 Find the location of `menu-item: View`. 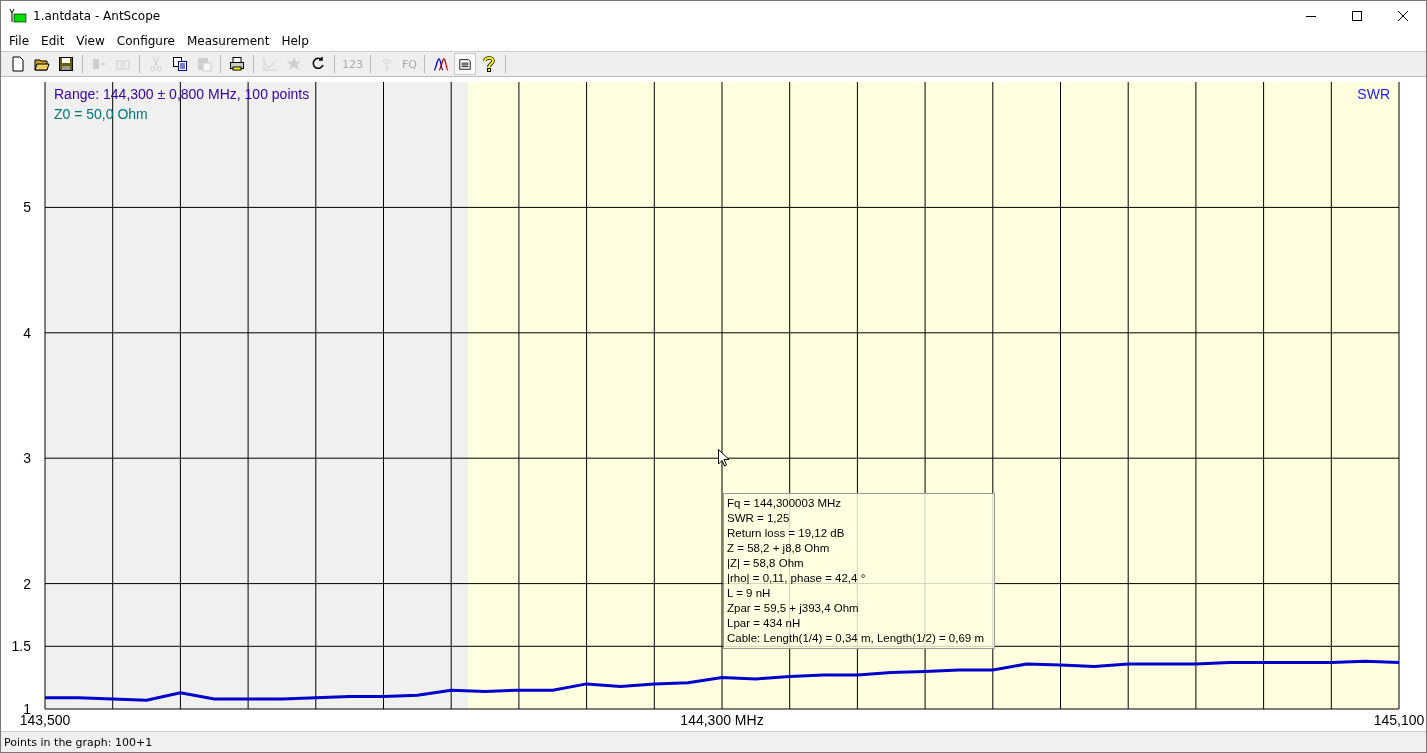

menu-item: View is located at coordinates (90, 41).